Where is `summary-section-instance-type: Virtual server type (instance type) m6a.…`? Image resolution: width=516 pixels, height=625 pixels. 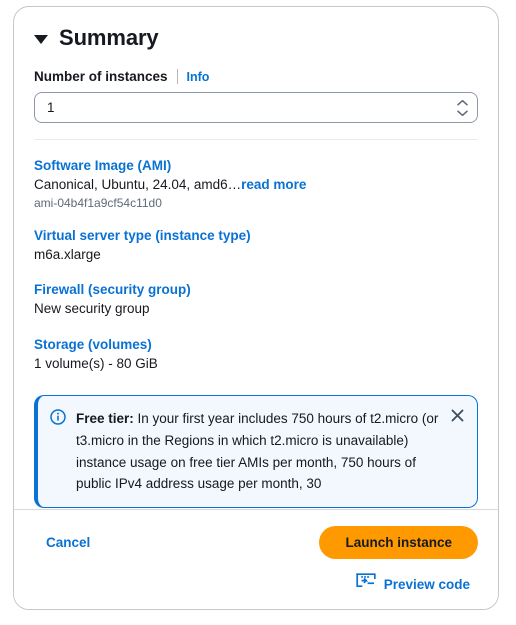
summary-section-instance-type: Virtual server type (instance type) m6a.… is located at coordinates (256, 246).